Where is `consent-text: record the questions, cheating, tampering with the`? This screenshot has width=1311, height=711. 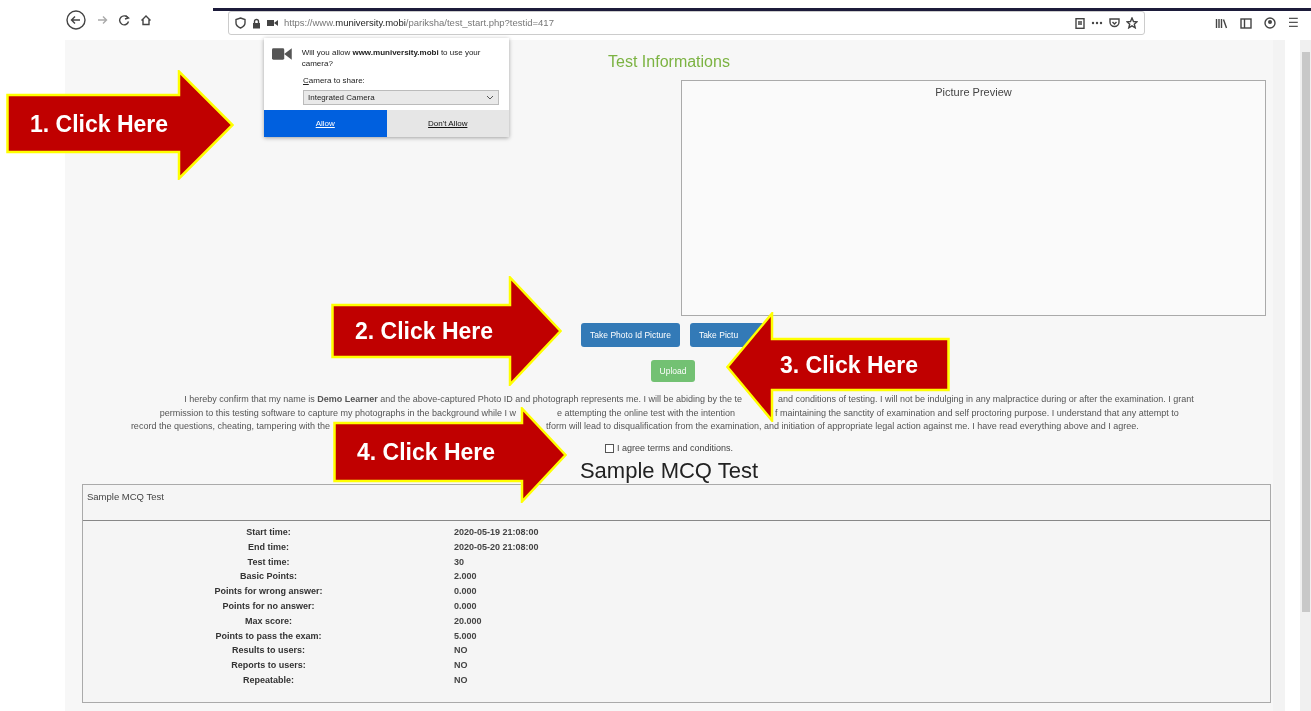 consent-text: record the questions, cheating, tampering with the is located at coordinates (230, 426).